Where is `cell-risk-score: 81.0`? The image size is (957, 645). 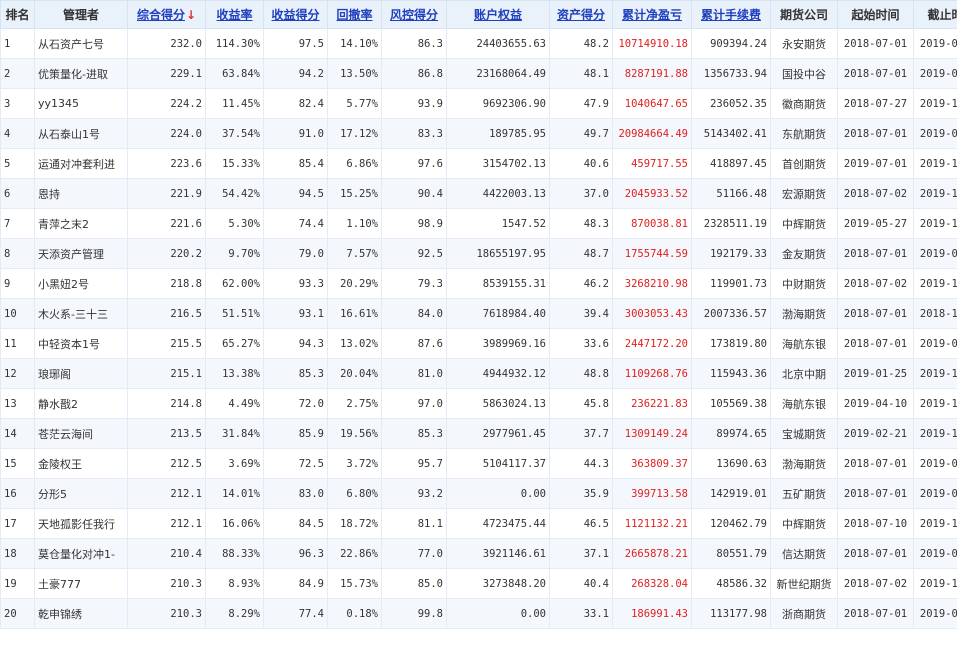 cell-risk-score: 81.0 is located at coordinates (414, 373).